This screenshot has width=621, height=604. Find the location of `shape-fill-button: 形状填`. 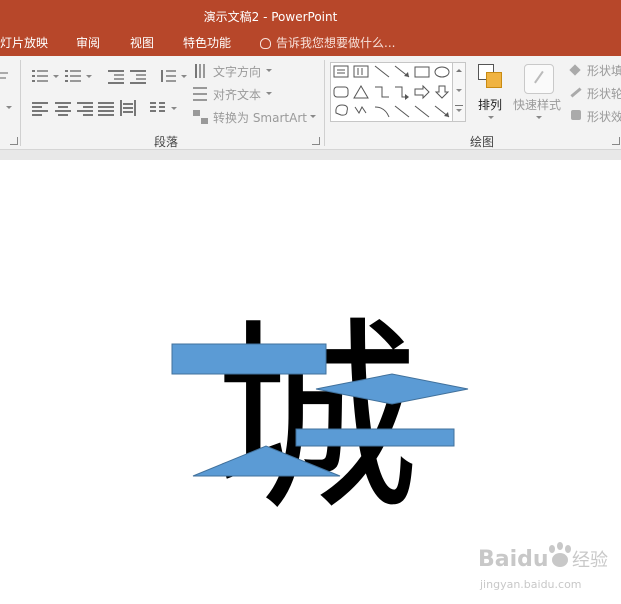

shape-fill-button: 形状填 is located at coordinates (604, 70).